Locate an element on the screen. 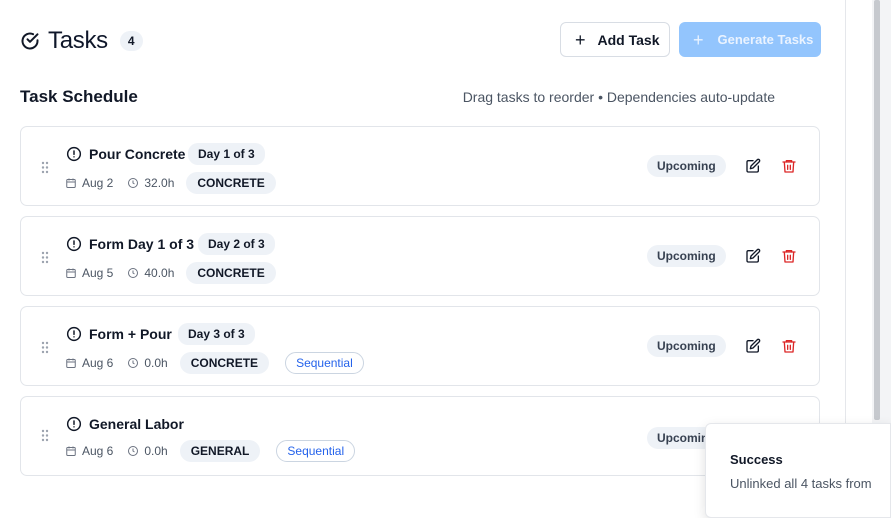  check-circle-icon is located at coordinates (30, 41).